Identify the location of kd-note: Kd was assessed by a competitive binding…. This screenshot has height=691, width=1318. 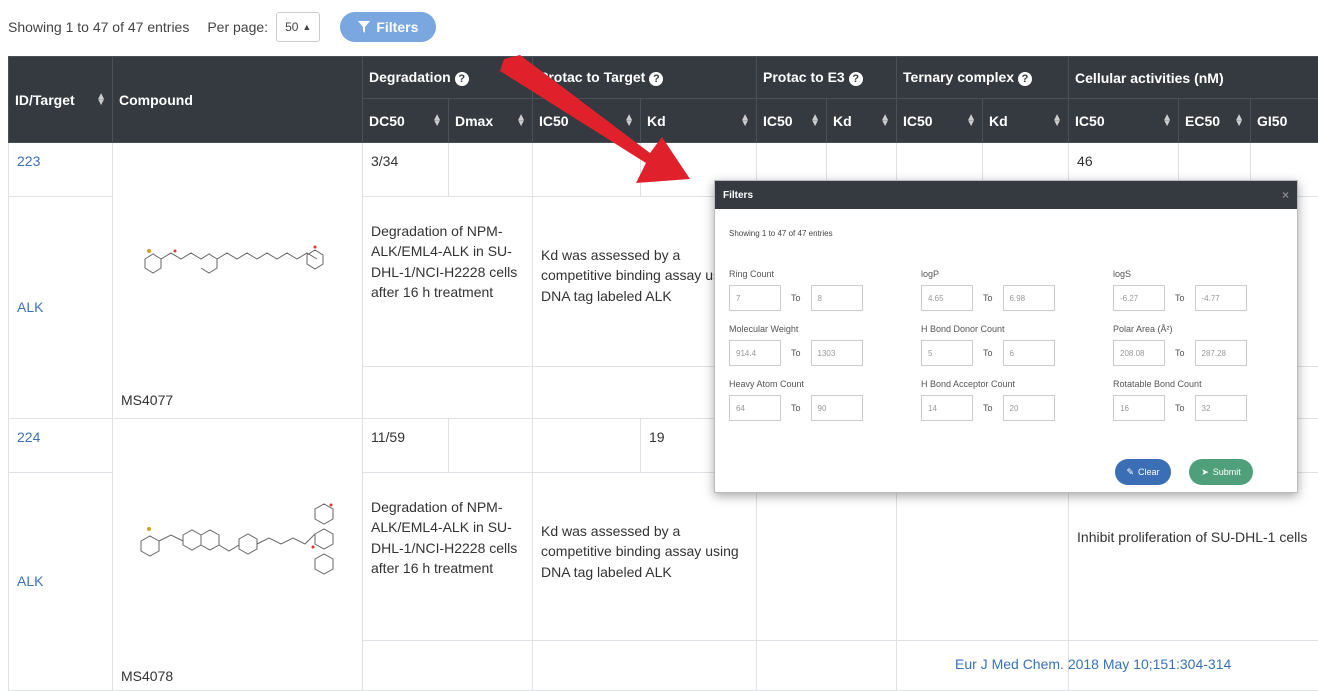
(645, 557).